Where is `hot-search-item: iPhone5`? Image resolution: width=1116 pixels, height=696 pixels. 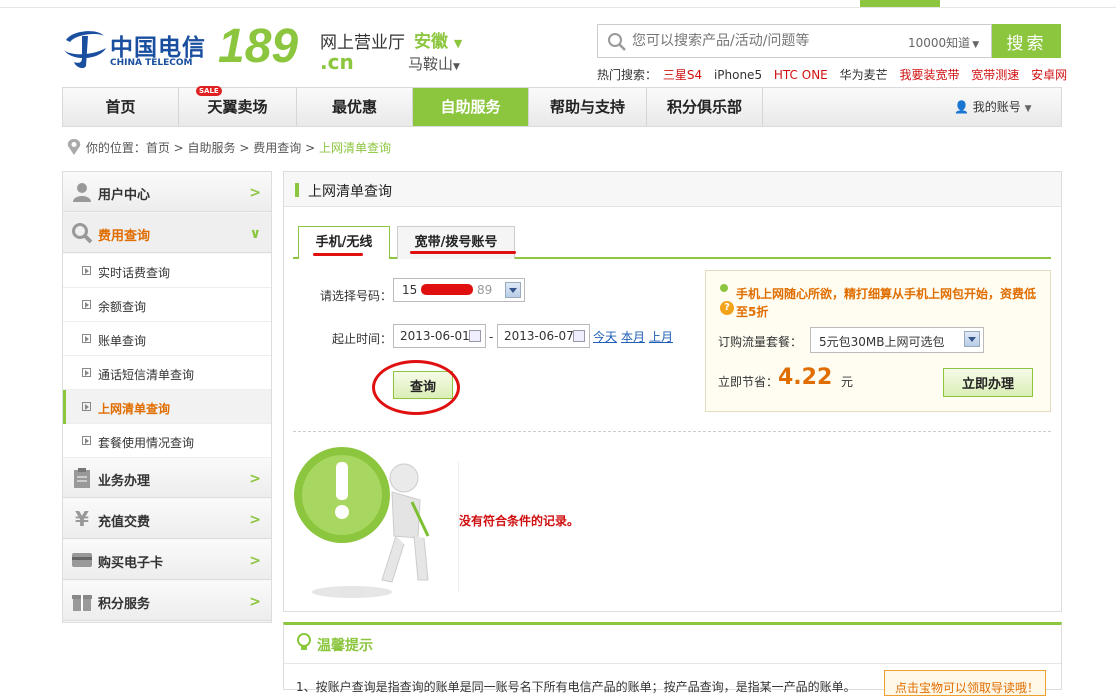 hot-search-item: iPhone5 is located at coordinates (738, 75).